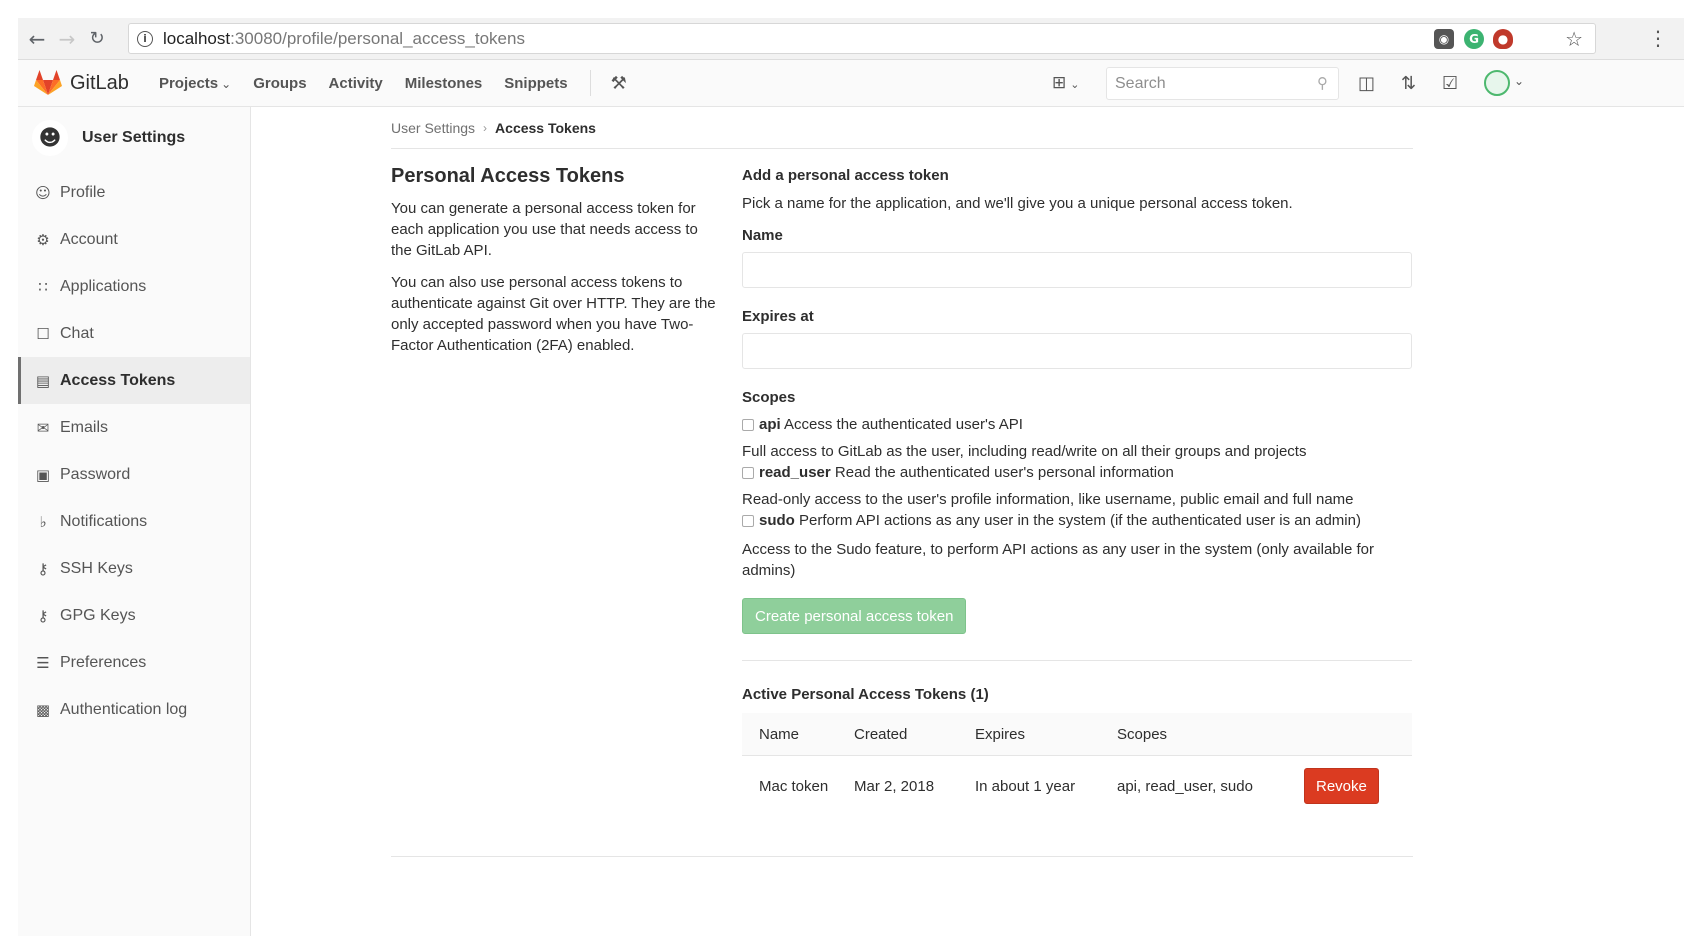 This screenshot has width=1702, height=942. I want to click on token-expires-cell: In about 1 year, so click(1025, 786).